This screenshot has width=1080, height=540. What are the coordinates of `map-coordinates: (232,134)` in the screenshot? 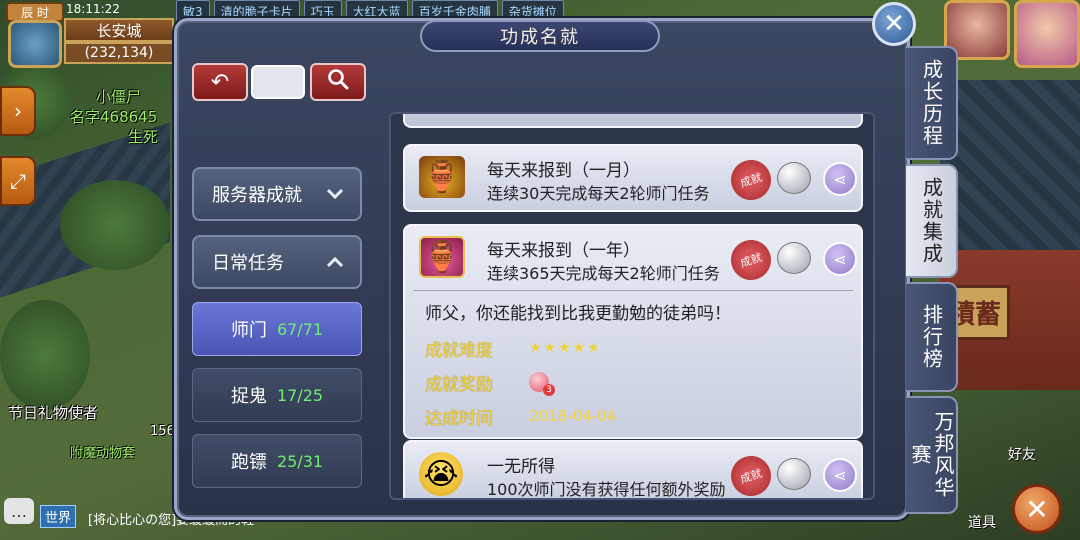 It's located at (119, 53).